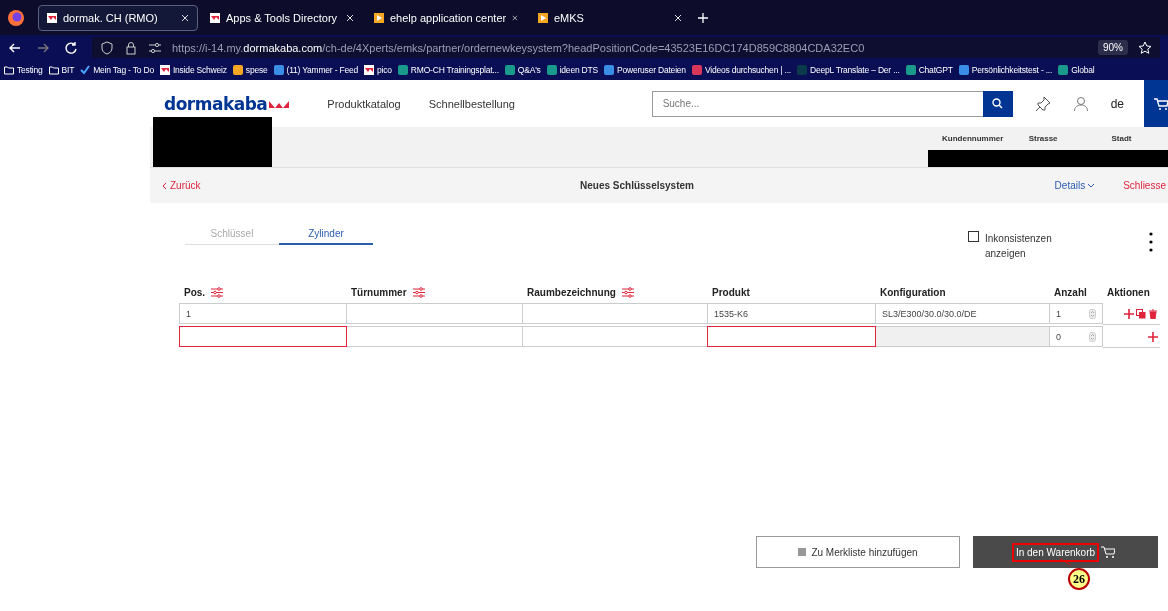 Image resolution: width=1168 pixels, height=611 pixels. I want to click on search-icon, so click(998, 103).